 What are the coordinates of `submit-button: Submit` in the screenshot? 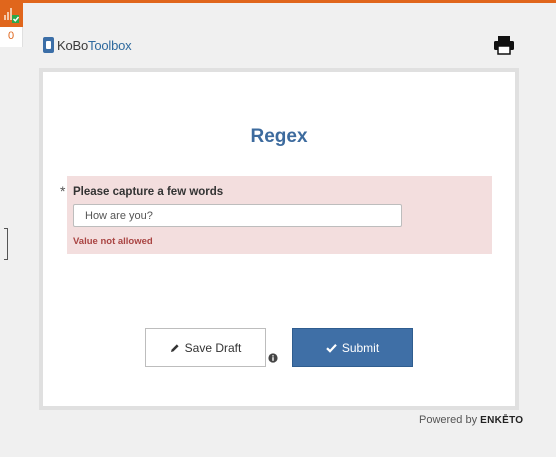 It's located at (352, 347).